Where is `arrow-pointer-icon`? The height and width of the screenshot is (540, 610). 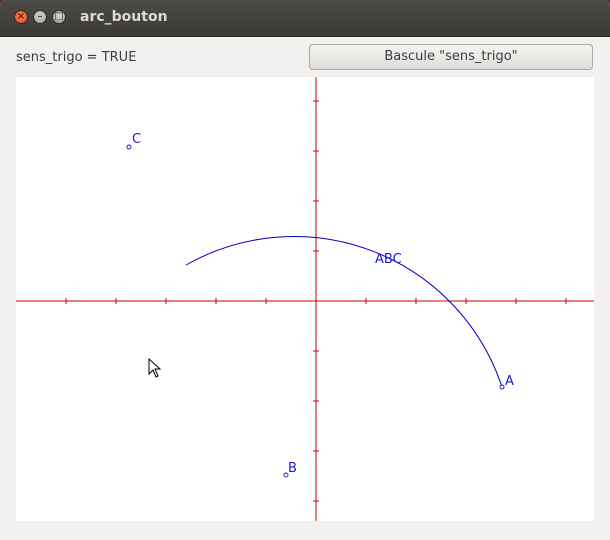 arrow-pointer-icon is located at coordinates (155, 368).